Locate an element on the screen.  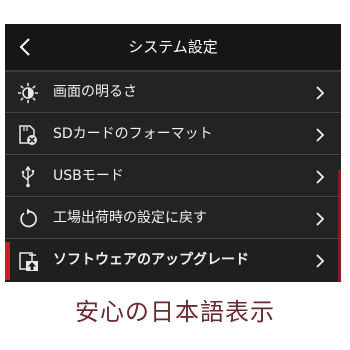
caption-text: 安心の日本語表示 is located at coordinates (175, 312).